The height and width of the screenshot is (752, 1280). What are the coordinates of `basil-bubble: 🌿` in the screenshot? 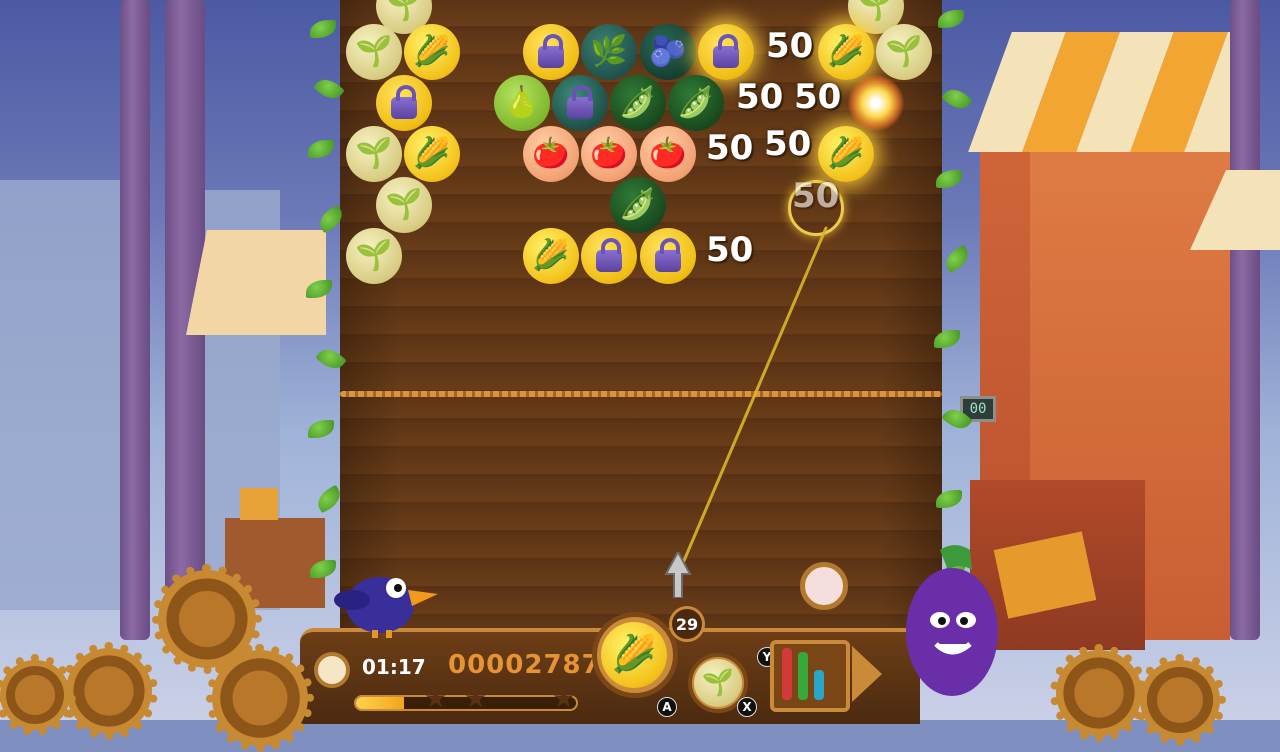 It's located at (609, 52).